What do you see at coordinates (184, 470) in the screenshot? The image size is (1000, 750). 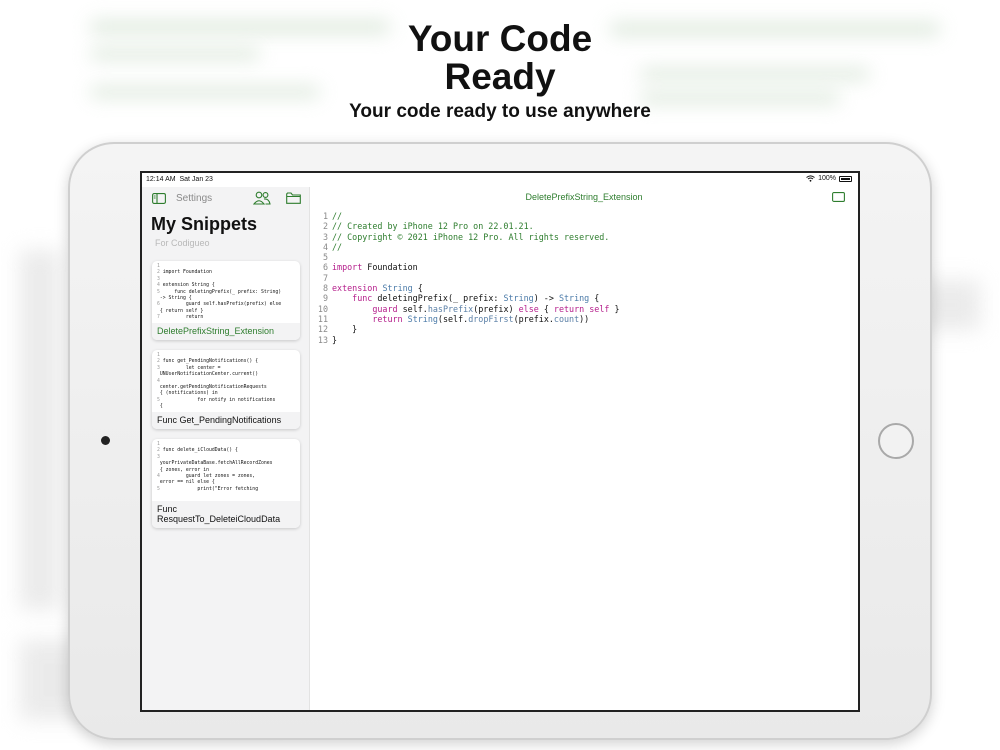 I see `preview-line-text: { zones, error in` at bounding box center [184, 470].